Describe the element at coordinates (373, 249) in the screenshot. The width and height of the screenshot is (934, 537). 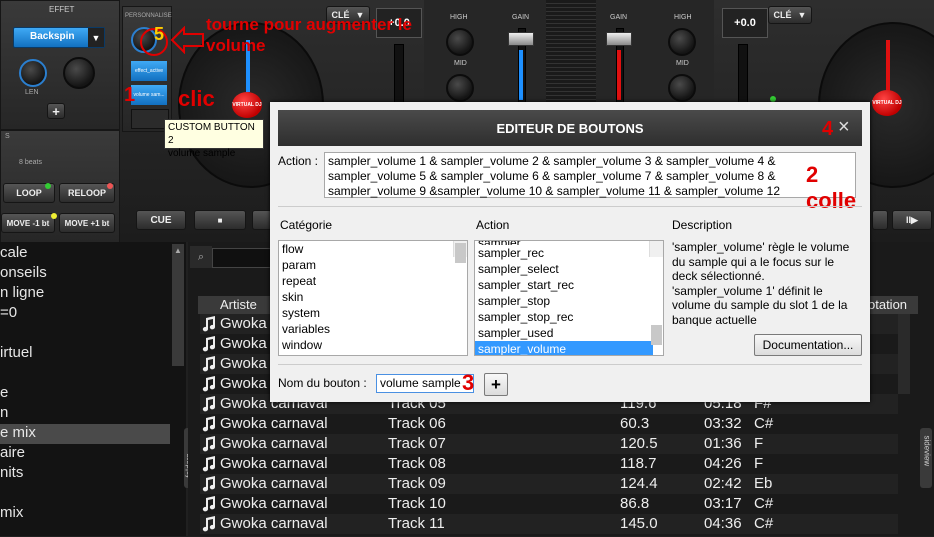
I see `category-item: flow` at that location.